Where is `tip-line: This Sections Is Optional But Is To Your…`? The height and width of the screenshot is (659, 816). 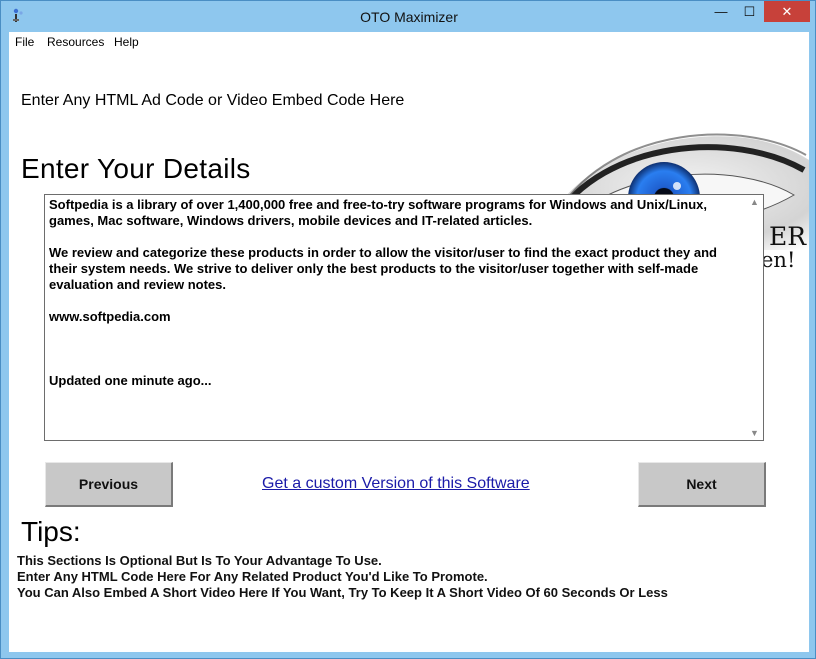 tip-line: This Sections Is Optional But Is To Your… is located at coordinates (199, 560).